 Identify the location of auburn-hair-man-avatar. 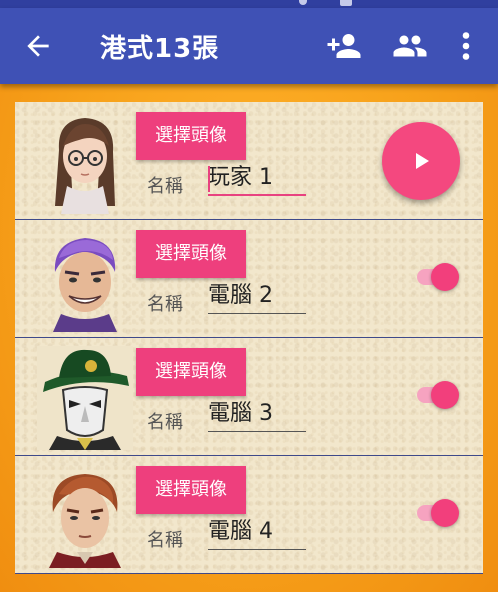
(85, 516).